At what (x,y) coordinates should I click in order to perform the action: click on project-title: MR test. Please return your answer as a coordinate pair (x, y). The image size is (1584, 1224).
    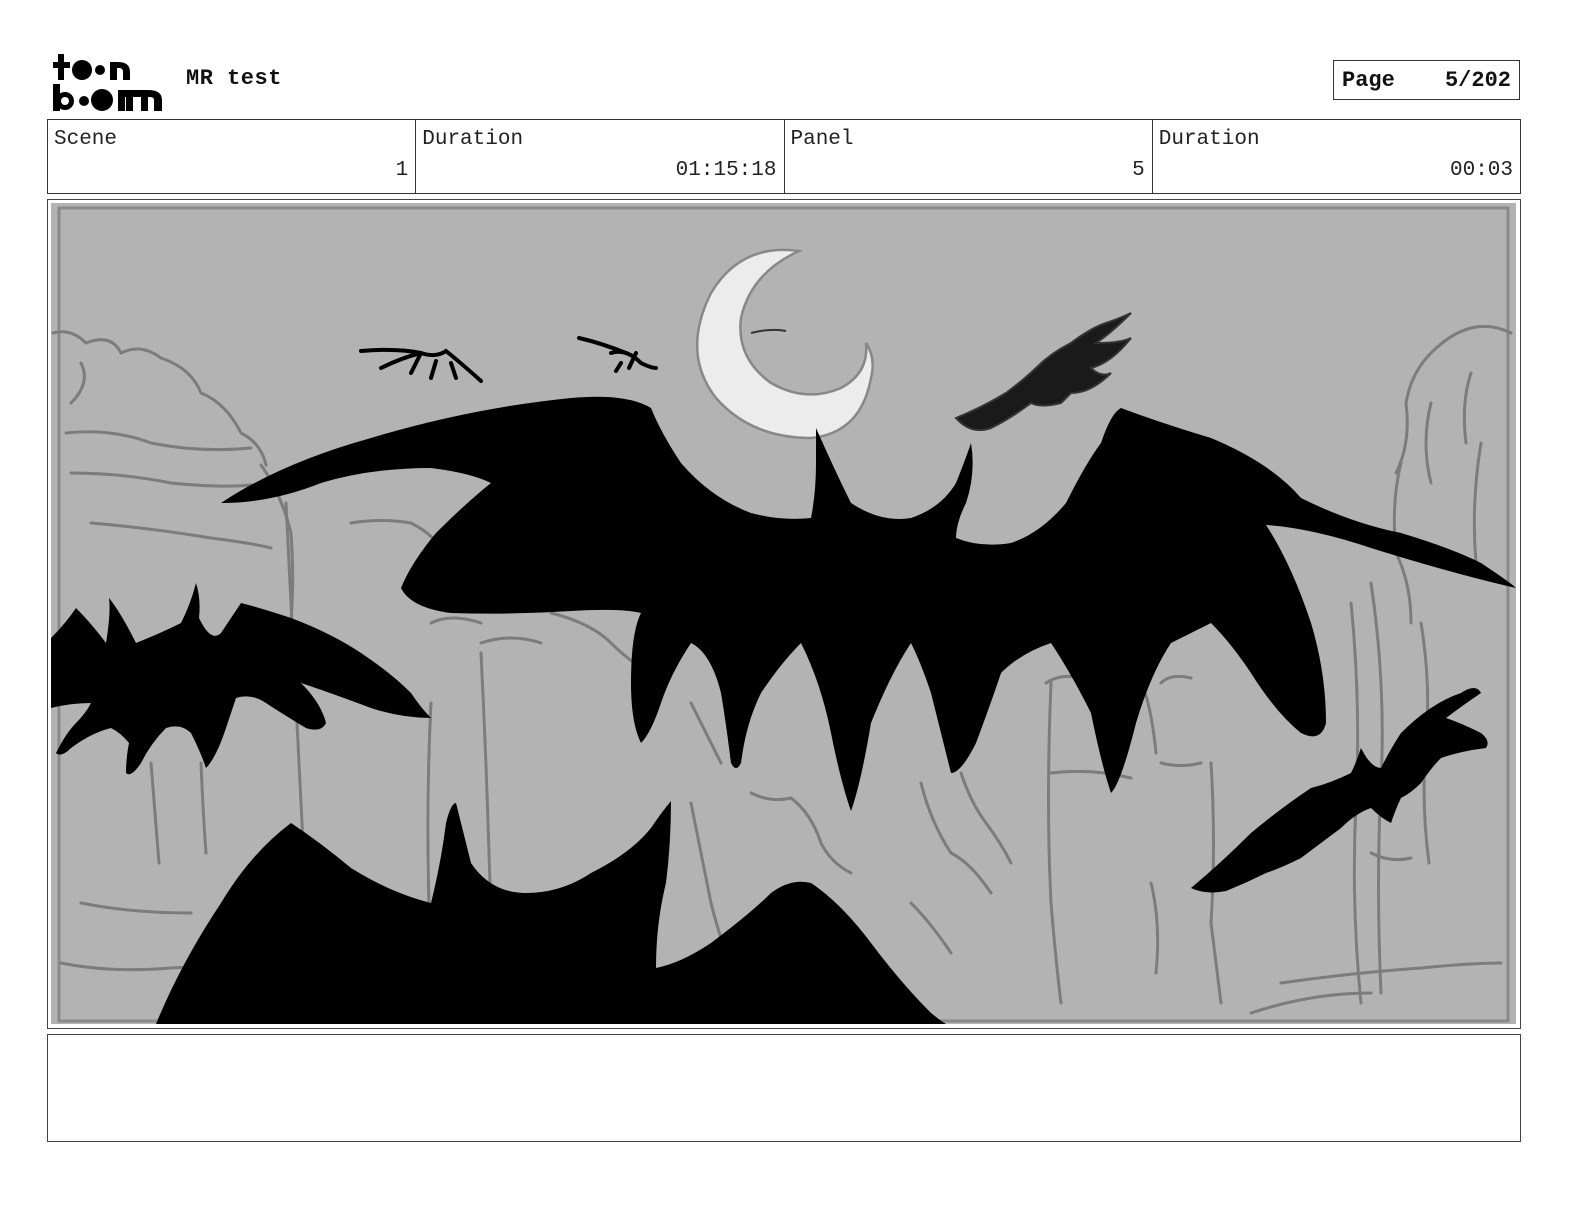
    Looking at the image, I should click on (234, 78).